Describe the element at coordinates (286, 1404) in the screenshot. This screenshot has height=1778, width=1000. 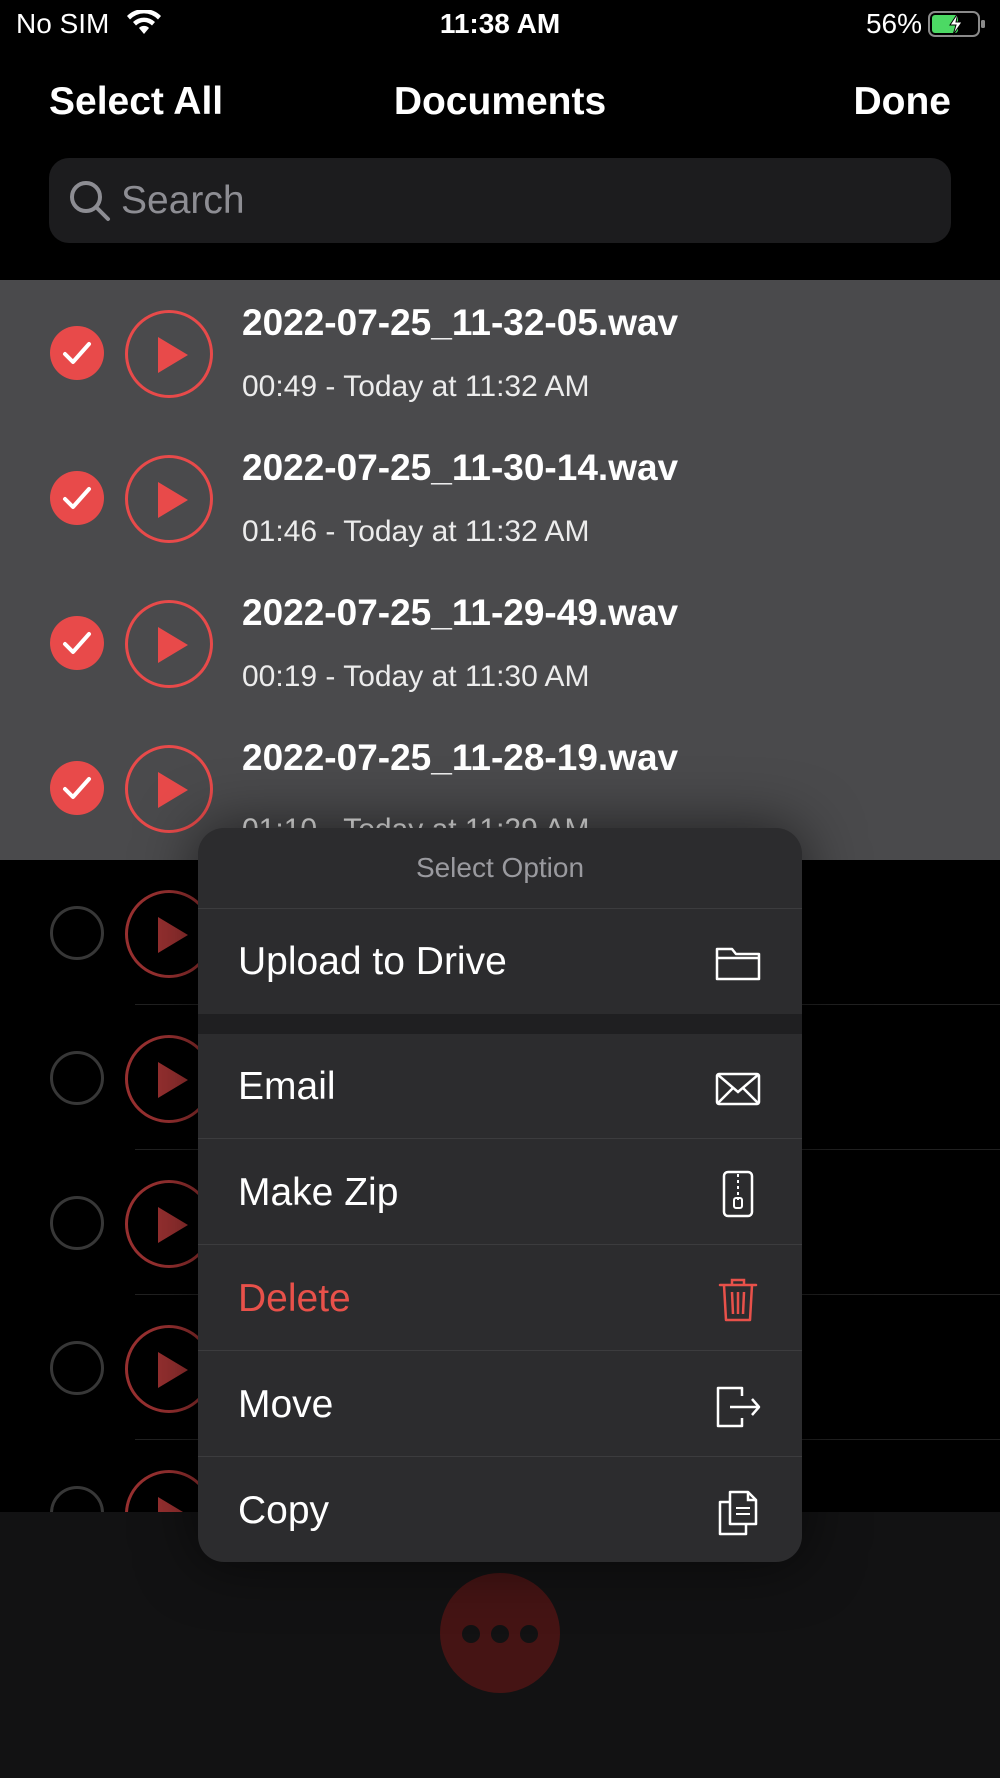
I see `move-label: Move` at that location.